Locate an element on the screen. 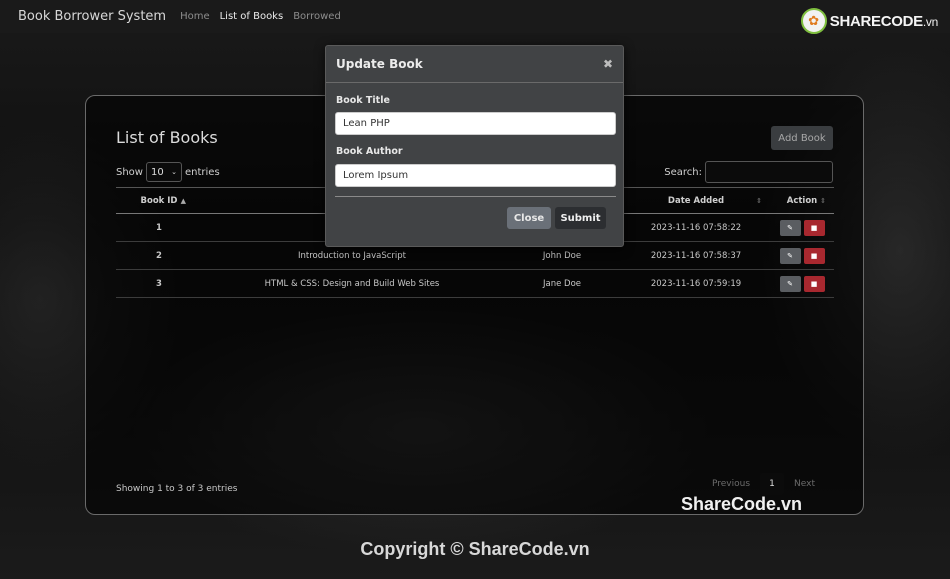  search: Search: is located at coordinates (748, 172).